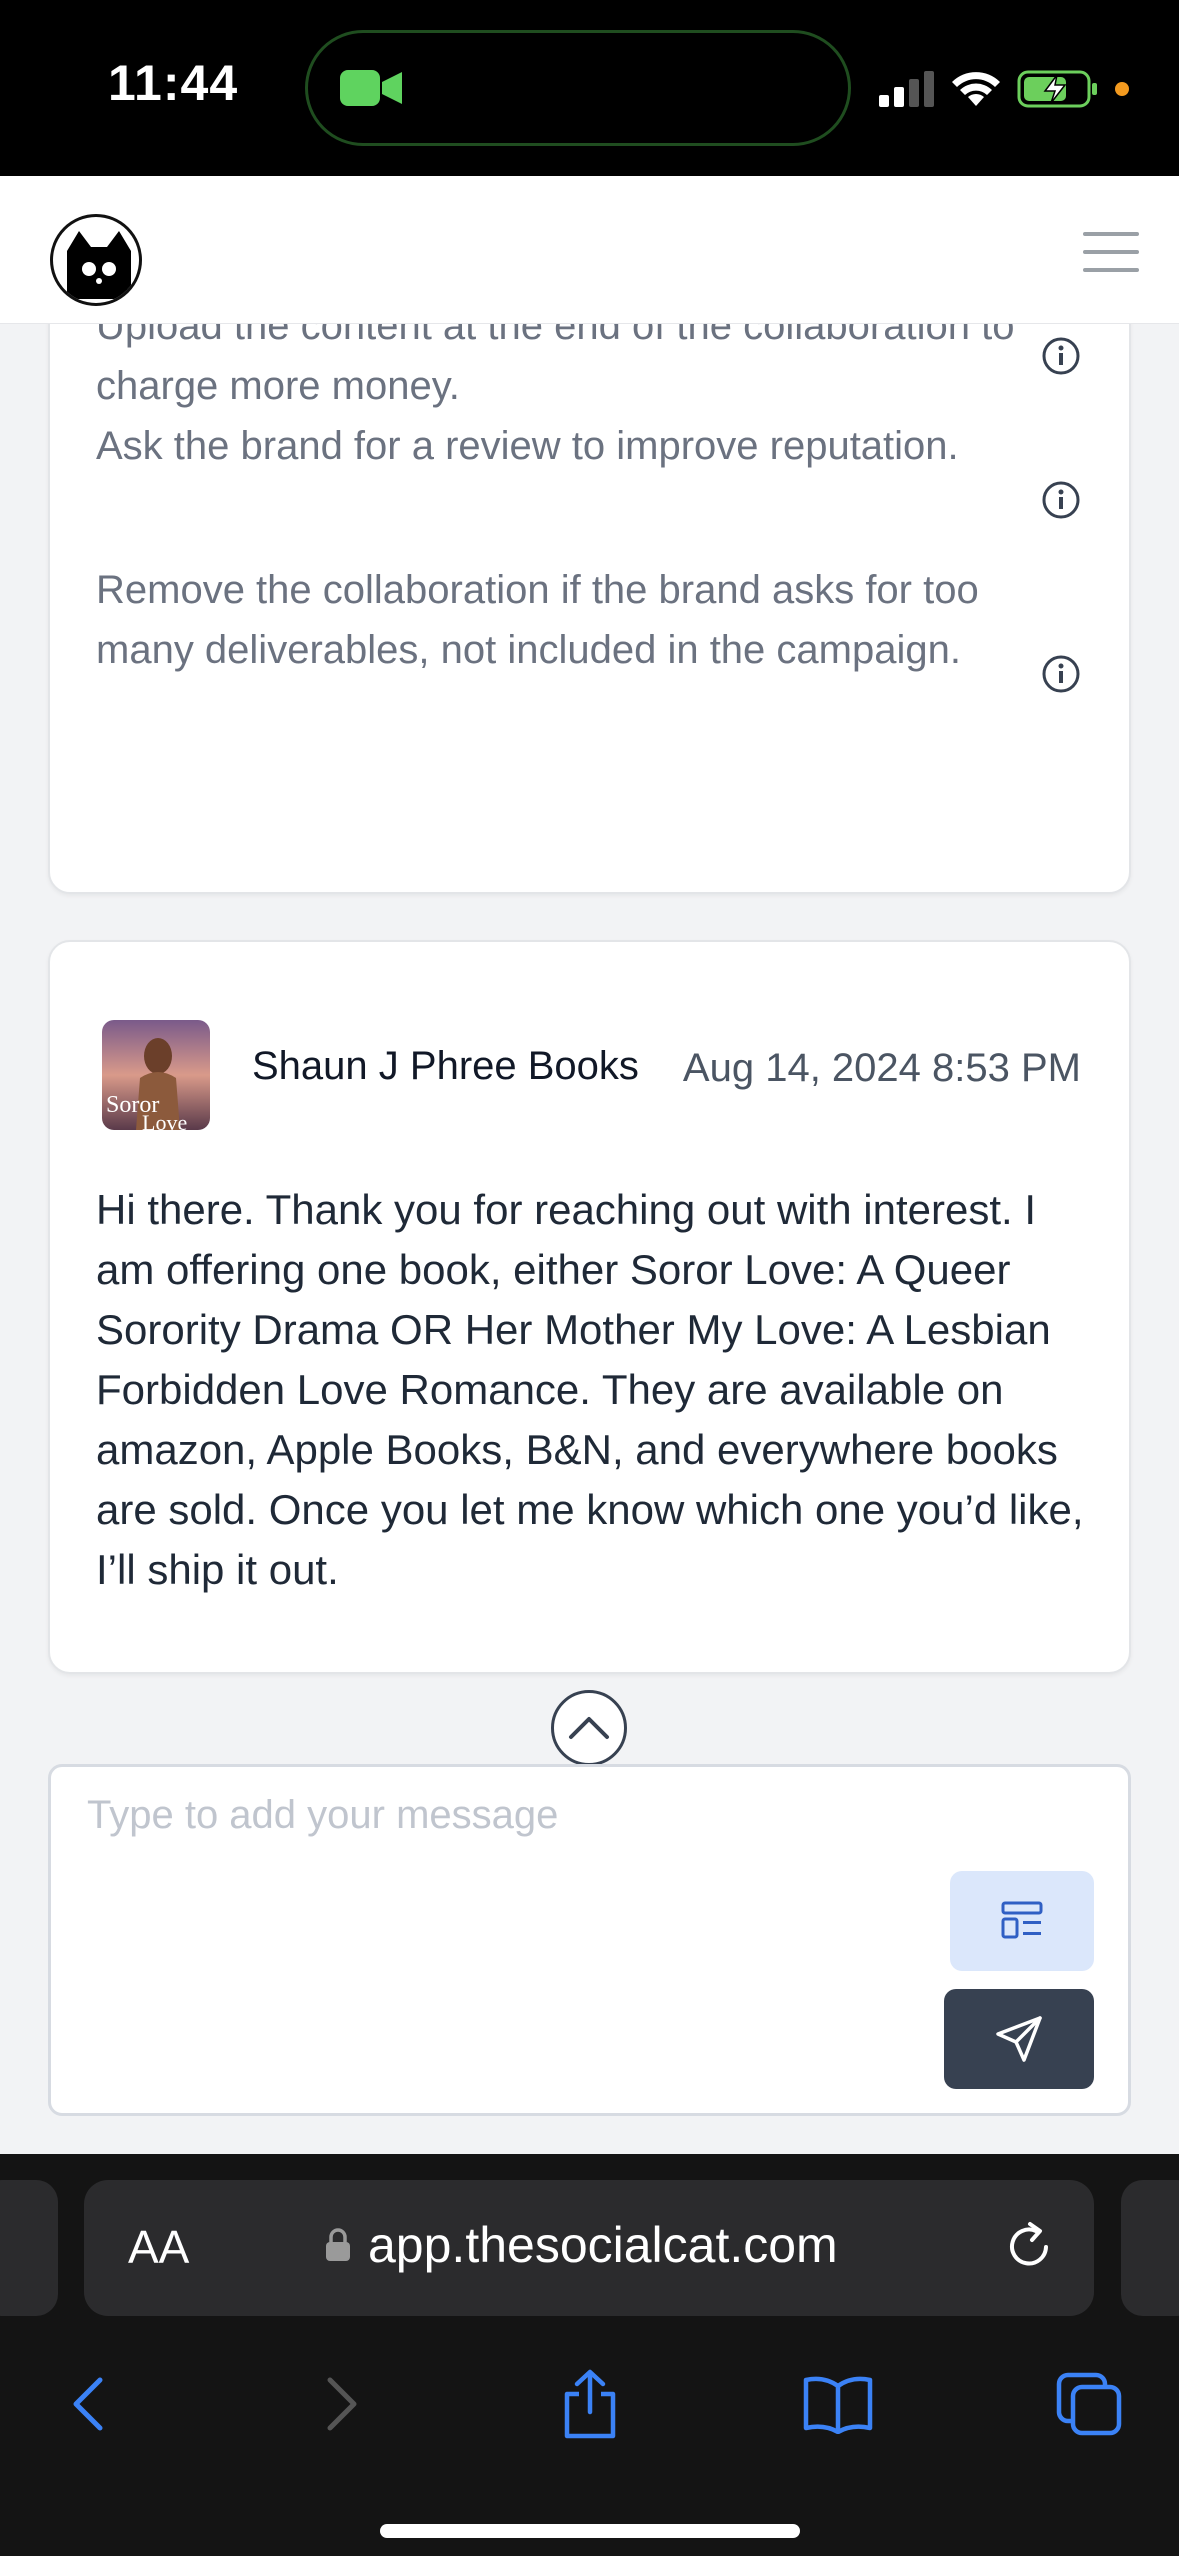 The image size is (1179, 2556). I want to click on scroll-up-button, so click(589, 1728).